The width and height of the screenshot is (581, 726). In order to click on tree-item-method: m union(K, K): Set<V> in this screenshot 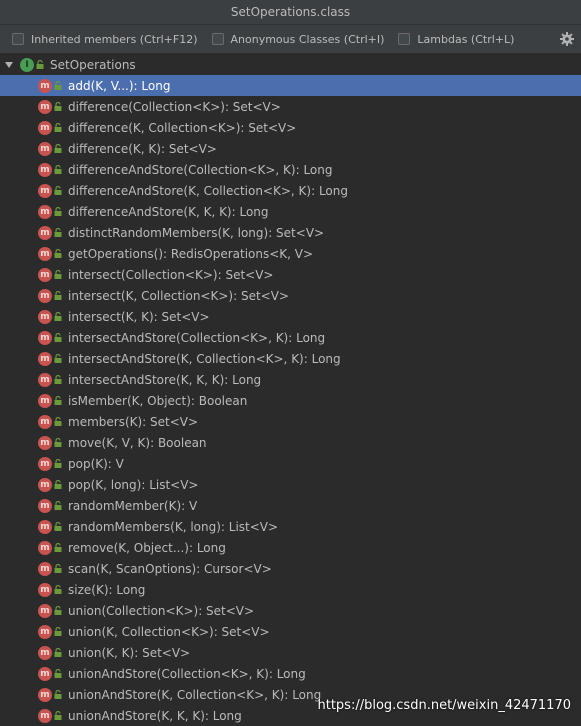, I will do `click(290, 652)`.